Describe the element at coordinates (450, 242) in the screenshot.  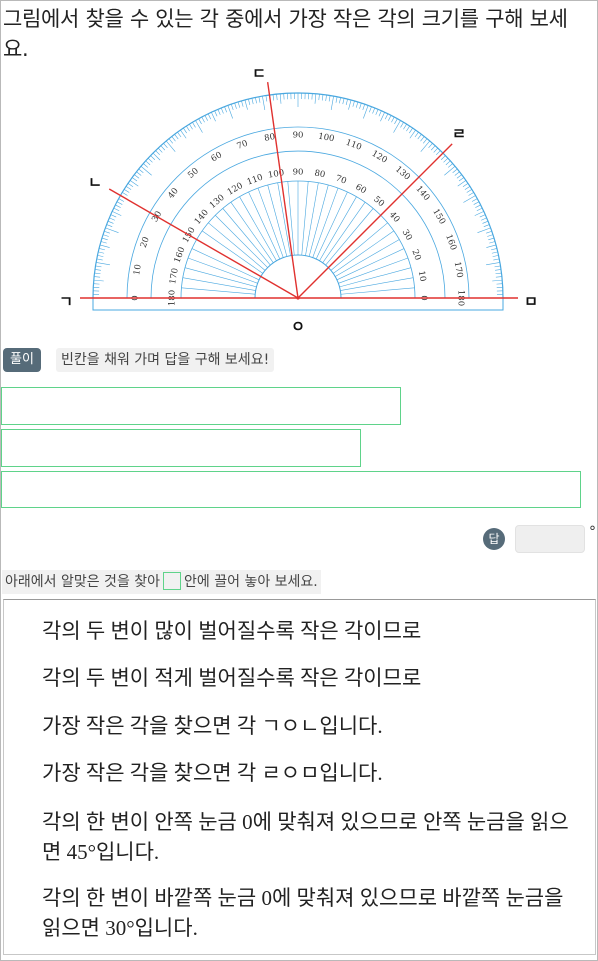
I see `outer-scale-label: 160` at that location.